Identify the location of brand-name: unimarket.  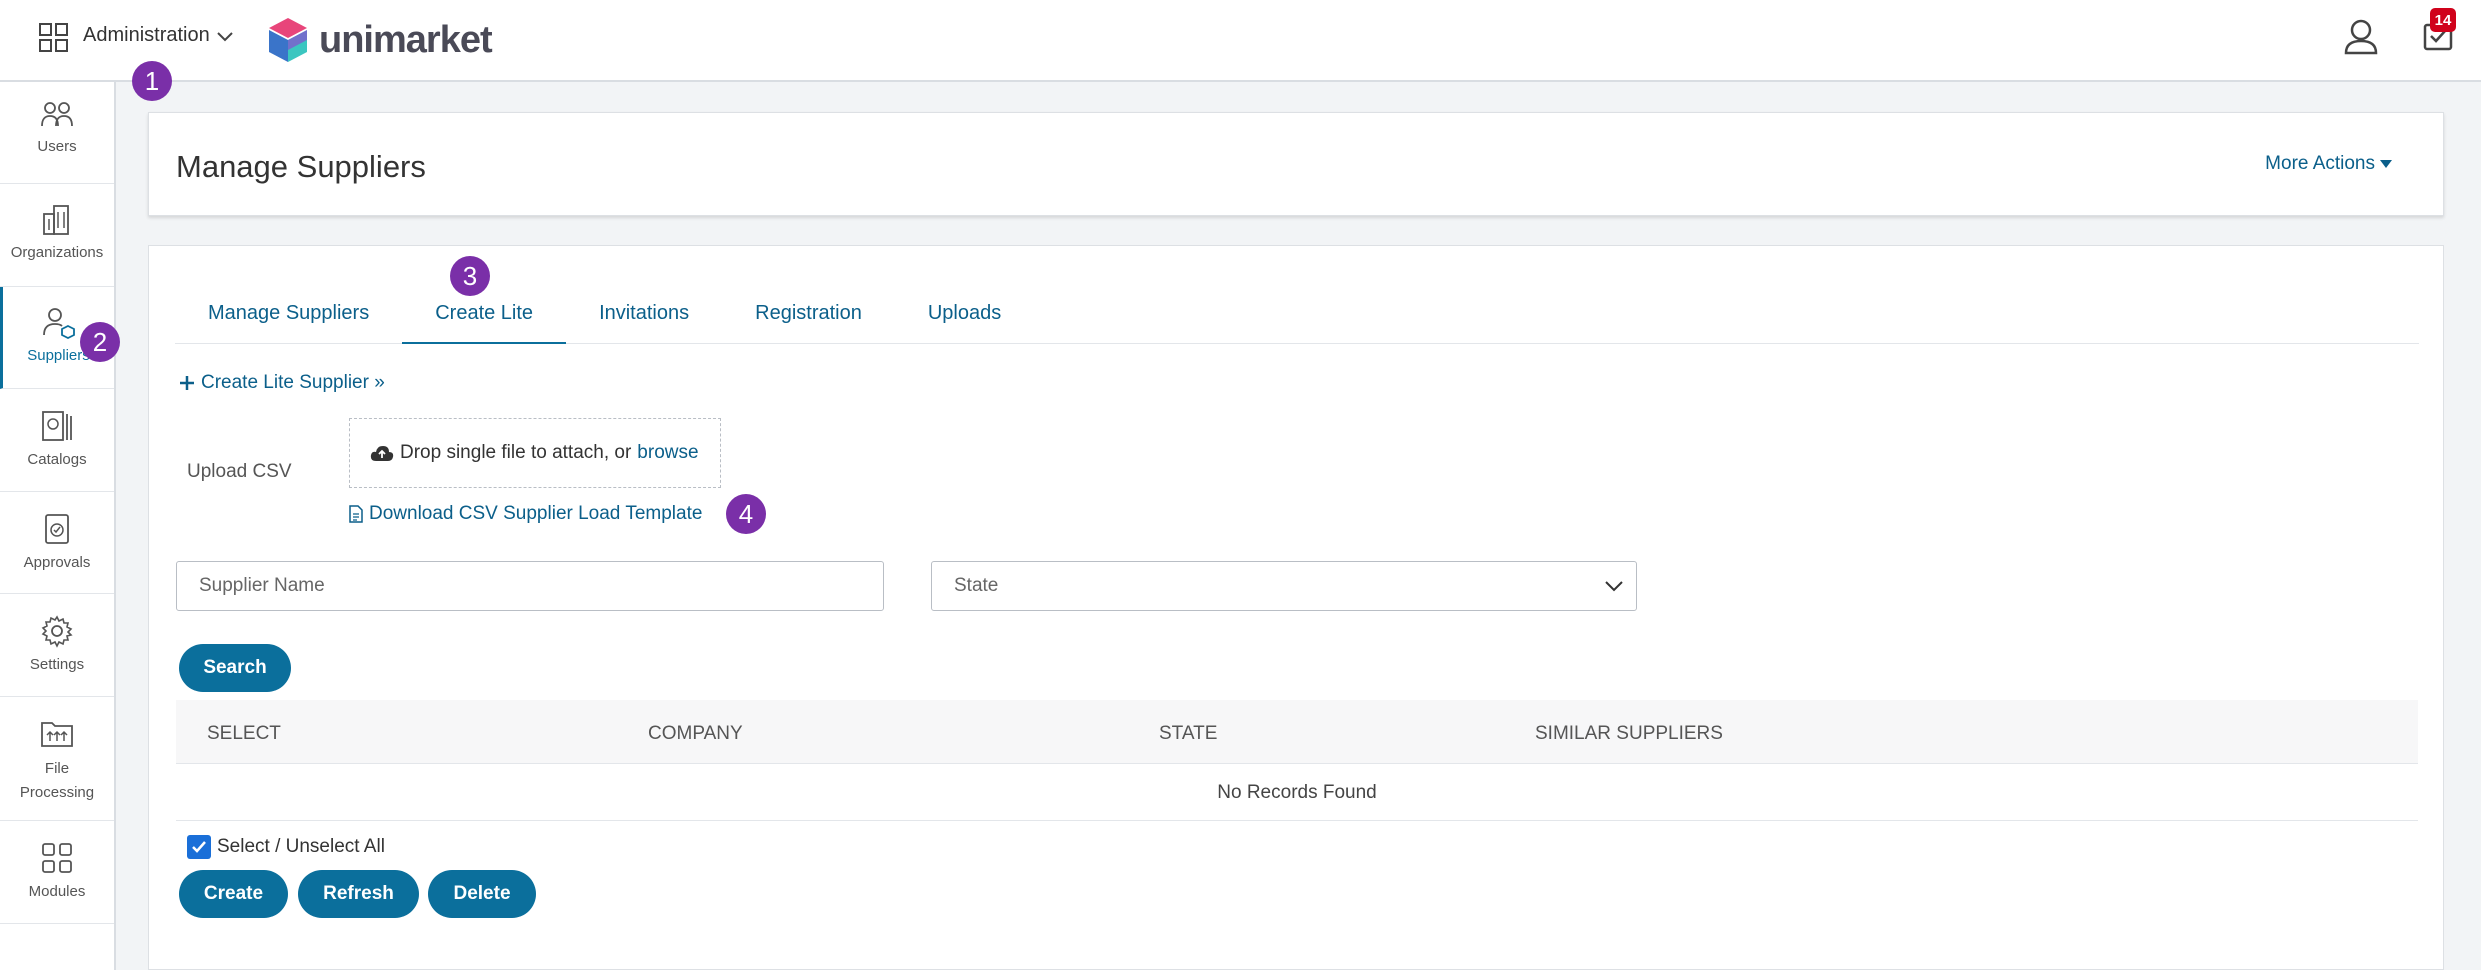
(406, 39).